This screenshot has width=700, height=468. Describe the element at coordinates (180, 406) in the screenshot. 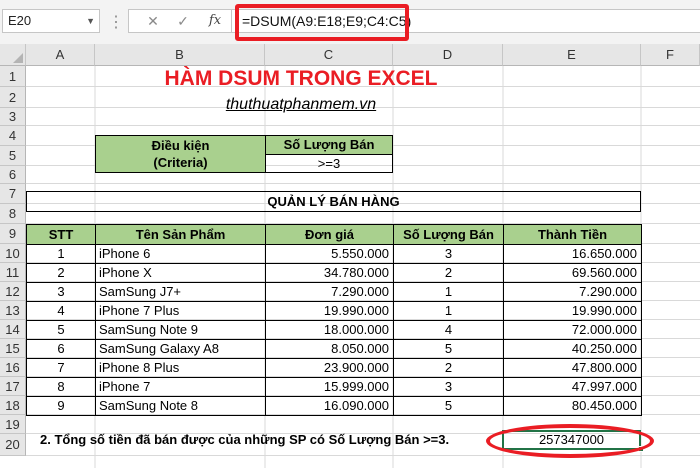

I see `table-cell: SamSung Note 8` at that location.